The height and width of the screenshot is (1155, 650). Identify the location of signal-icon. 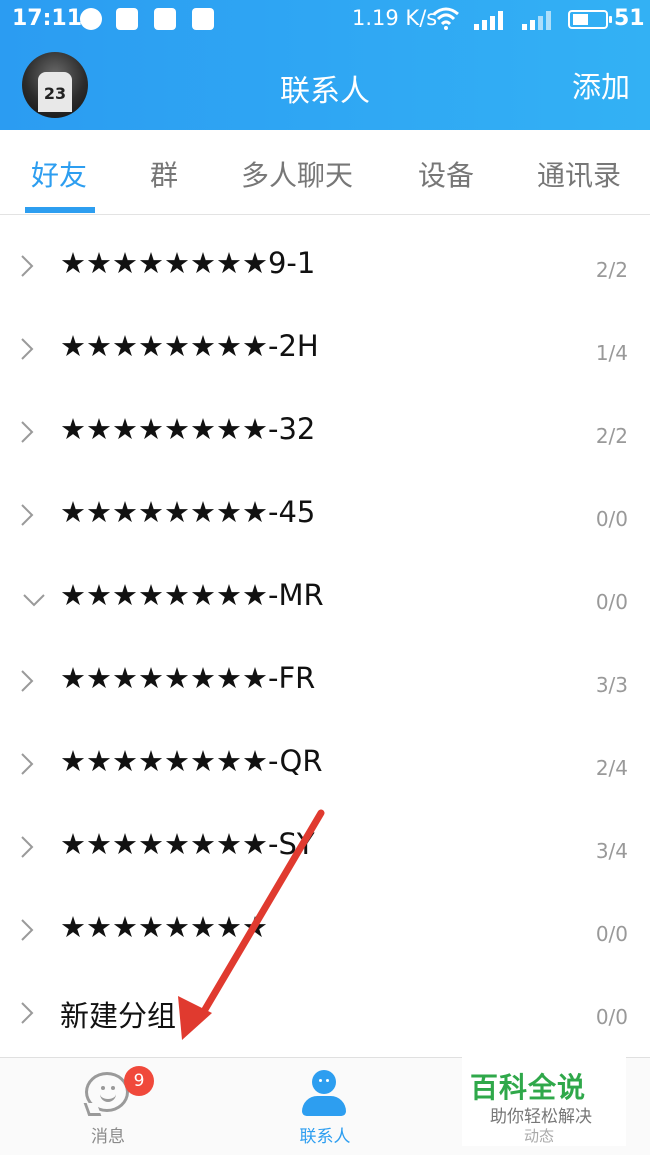
(539, 20).